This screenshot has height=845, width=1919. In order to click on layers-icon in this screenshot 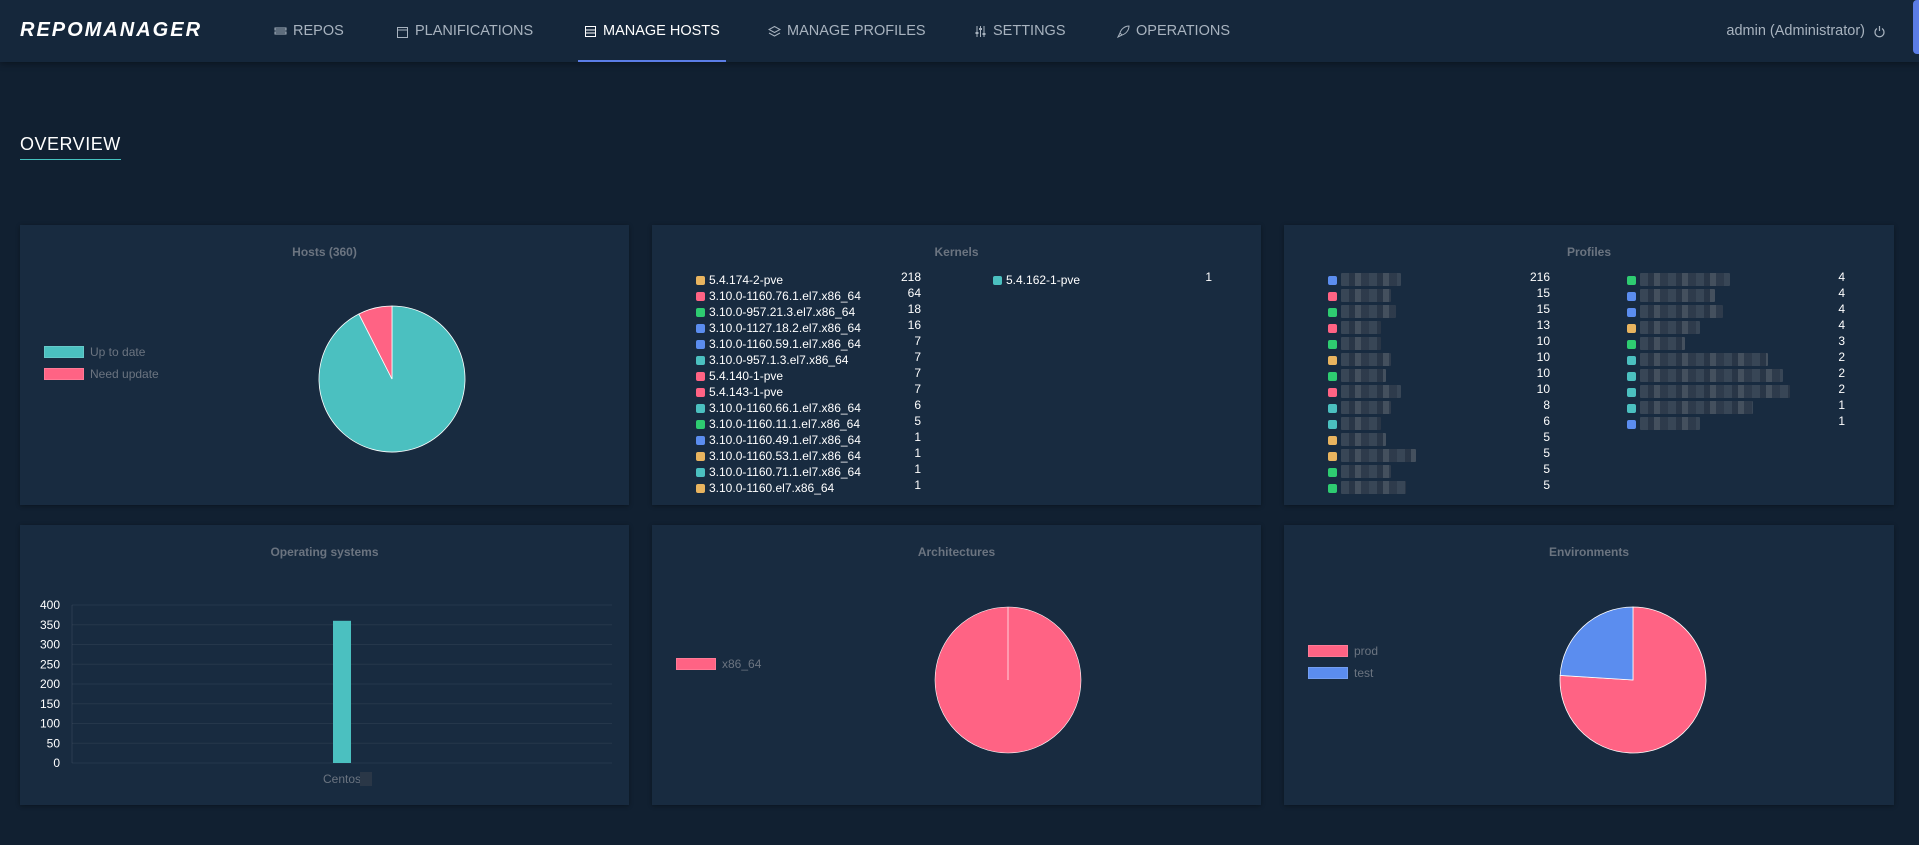, I will do `click(774, 31)`.